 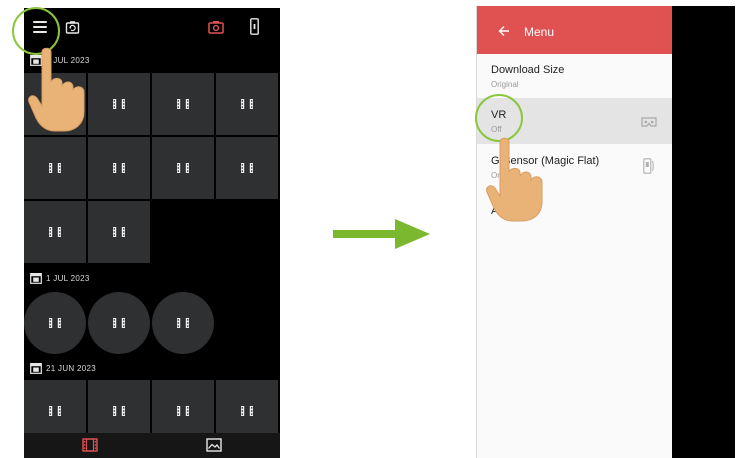 What do you see at coordinates (152, 28) in the screenshot?
I see `top-bar` at bounding box center [152, 28].